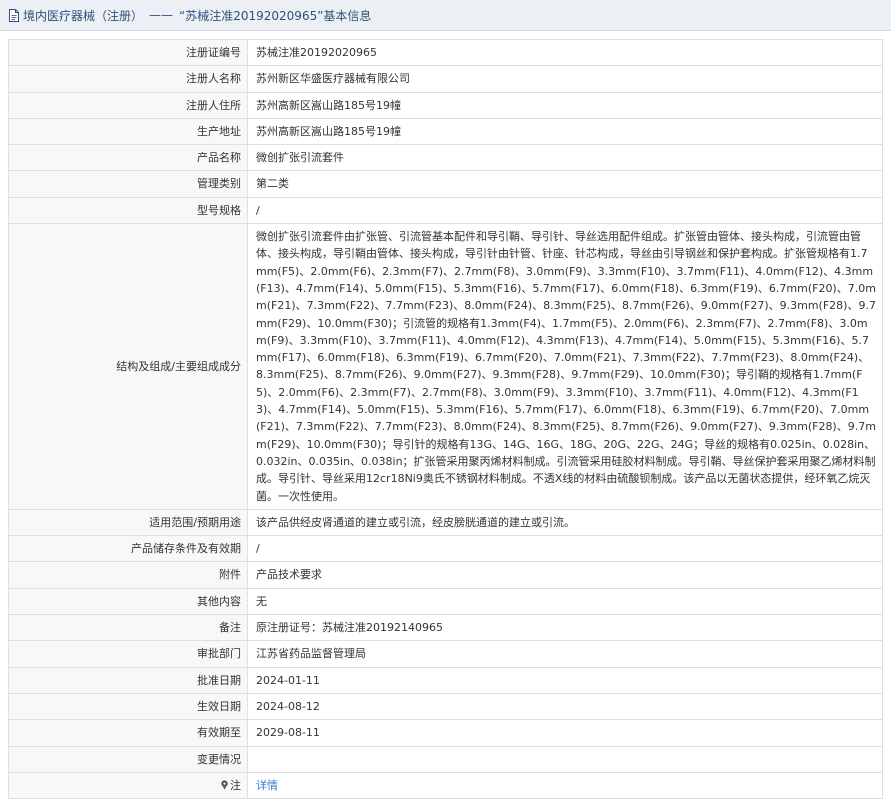  What do you see at coordinates (128, 785) in the screenshot?
I see `note-label-cell: 注` at bounding box center [128, 785].